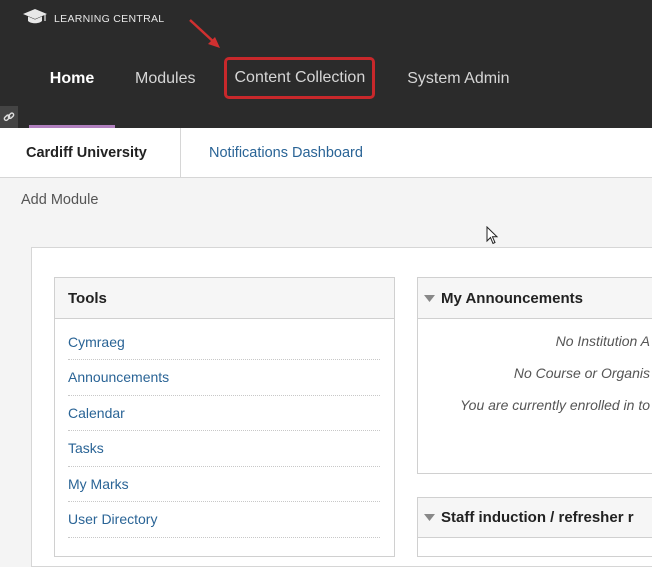 Image resolution: width=652 pixels, height=567 pixels. What do you see at coordinates (72, 93) in the screenshot?
I see `nav-home: Home` at bounding box center [72, 93].